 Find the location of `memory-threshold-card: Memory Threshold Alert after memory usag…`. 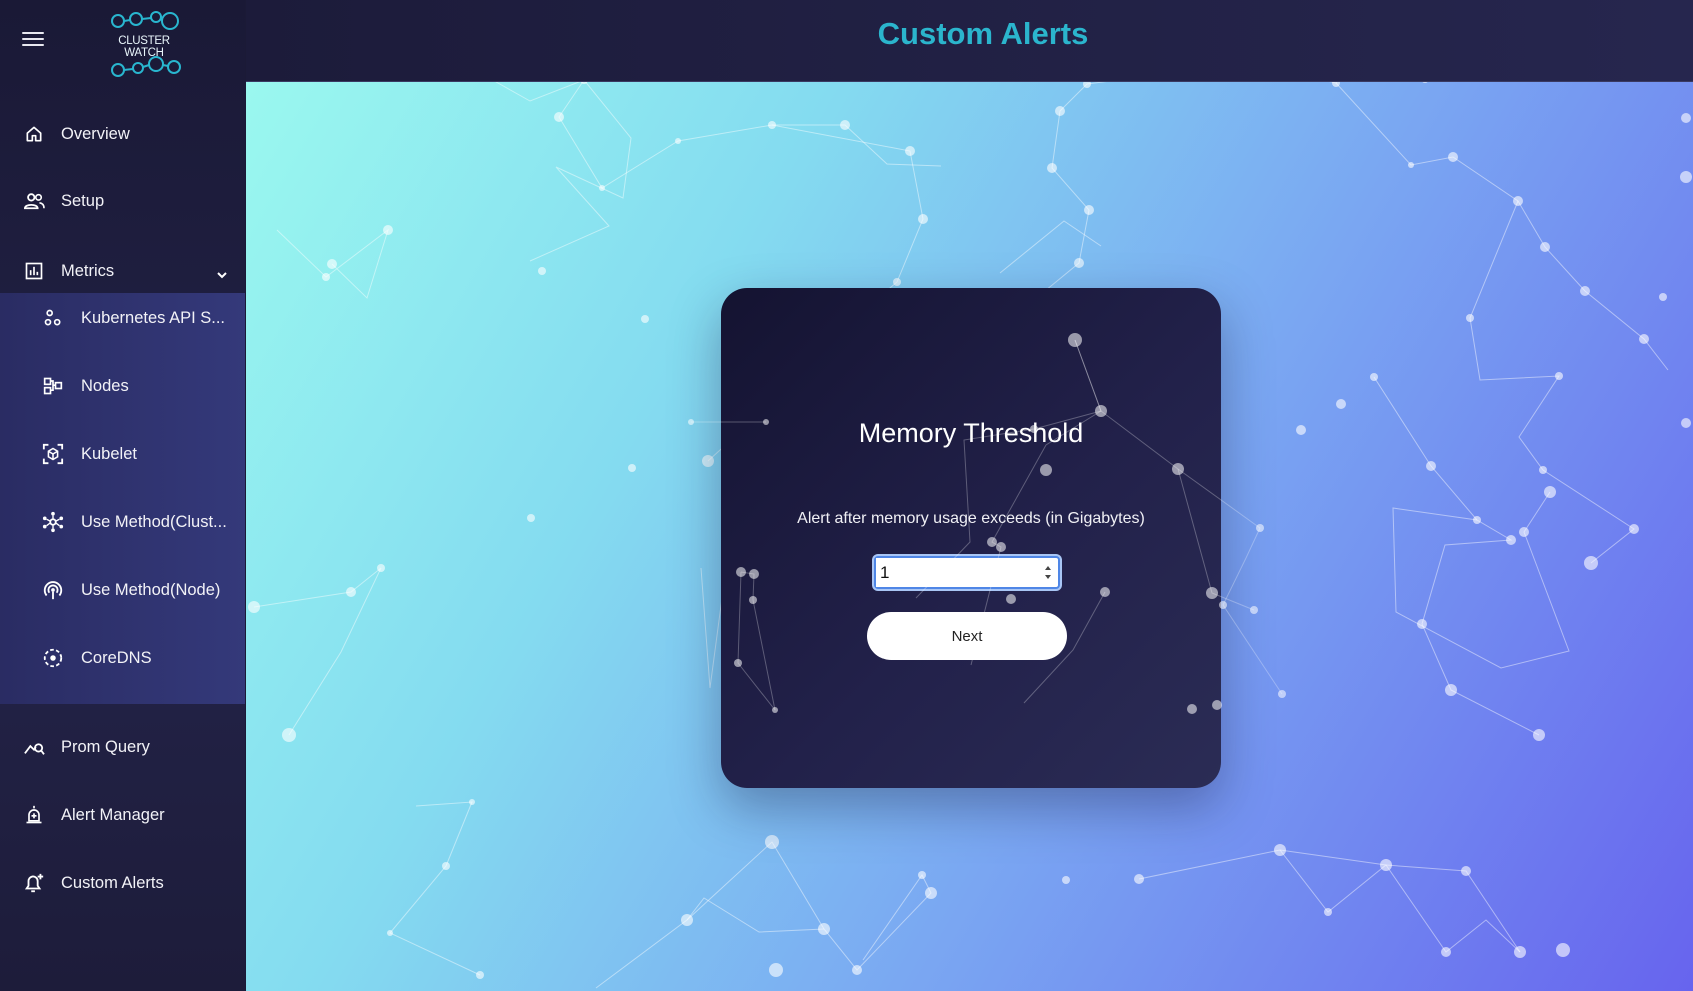

memory-threshold-card: Memory Threshold Alert after memory usag… is located at coordinates (971, 538).